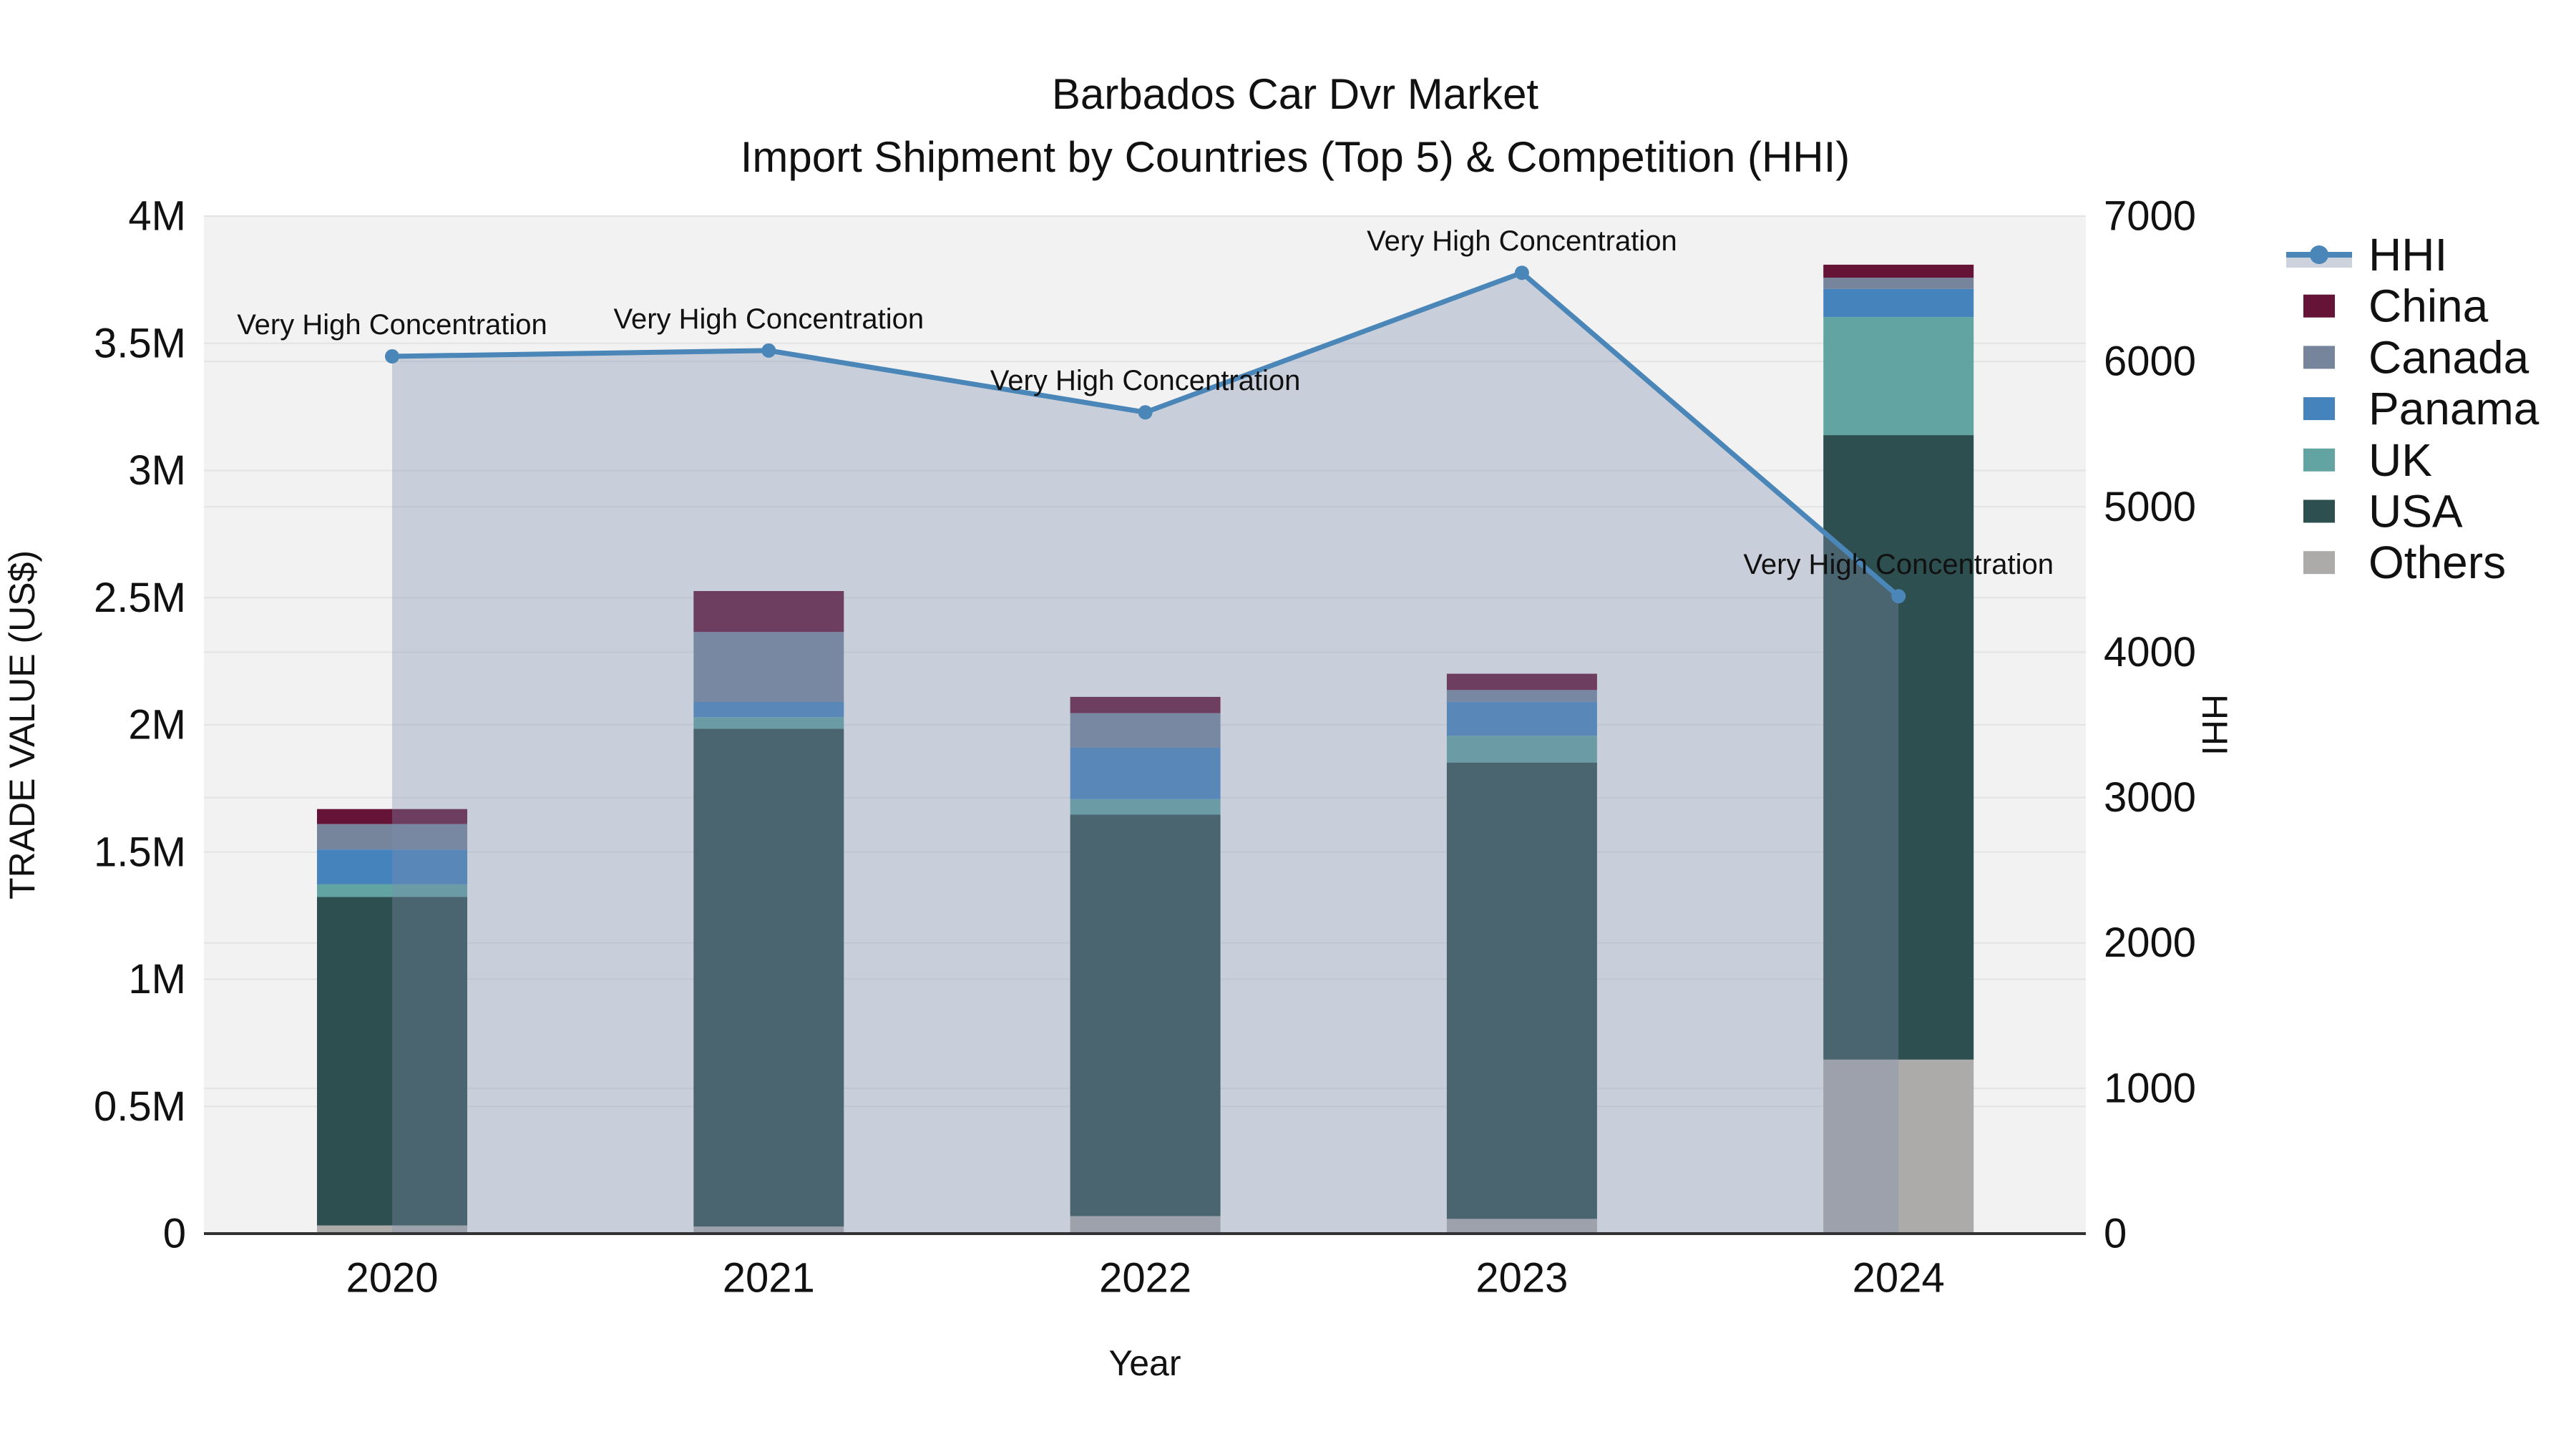 Image resolution: width=2576 pixels, height=1449 pixels. Describe the element at coordinates (22, 724) in the screenshot. I see `y-left-axis-title: TRADE VALUE (US$)` at that location.